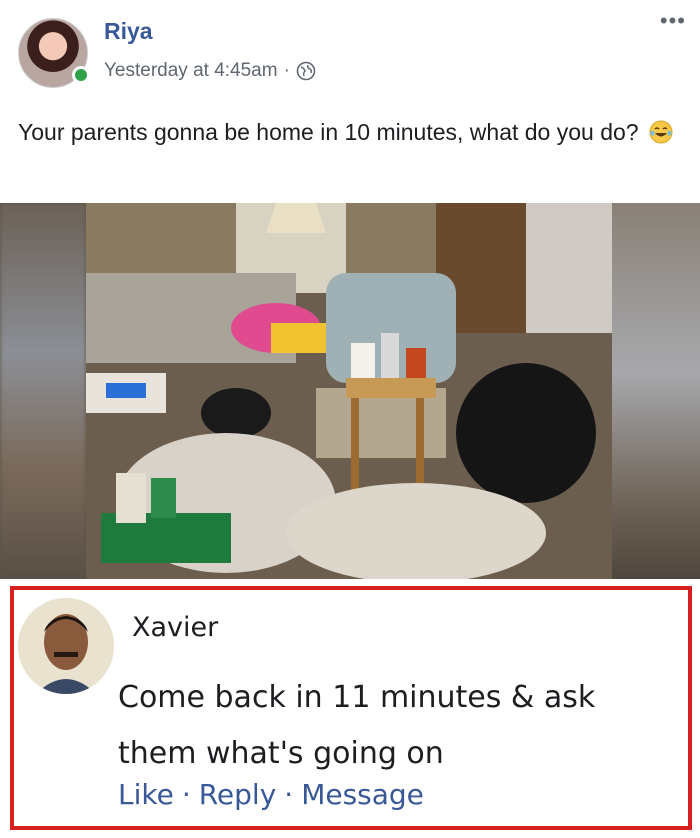 The height and width of the screenshot is (838, 700). I want to click on commenter-name: Xavier, so click(175, 627).